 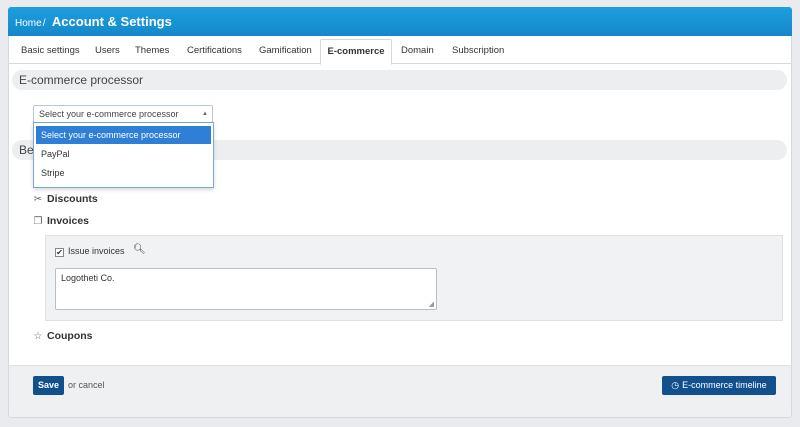 I want to click on tab-basic-settings: Basic settings, so click(x=50, y=51).